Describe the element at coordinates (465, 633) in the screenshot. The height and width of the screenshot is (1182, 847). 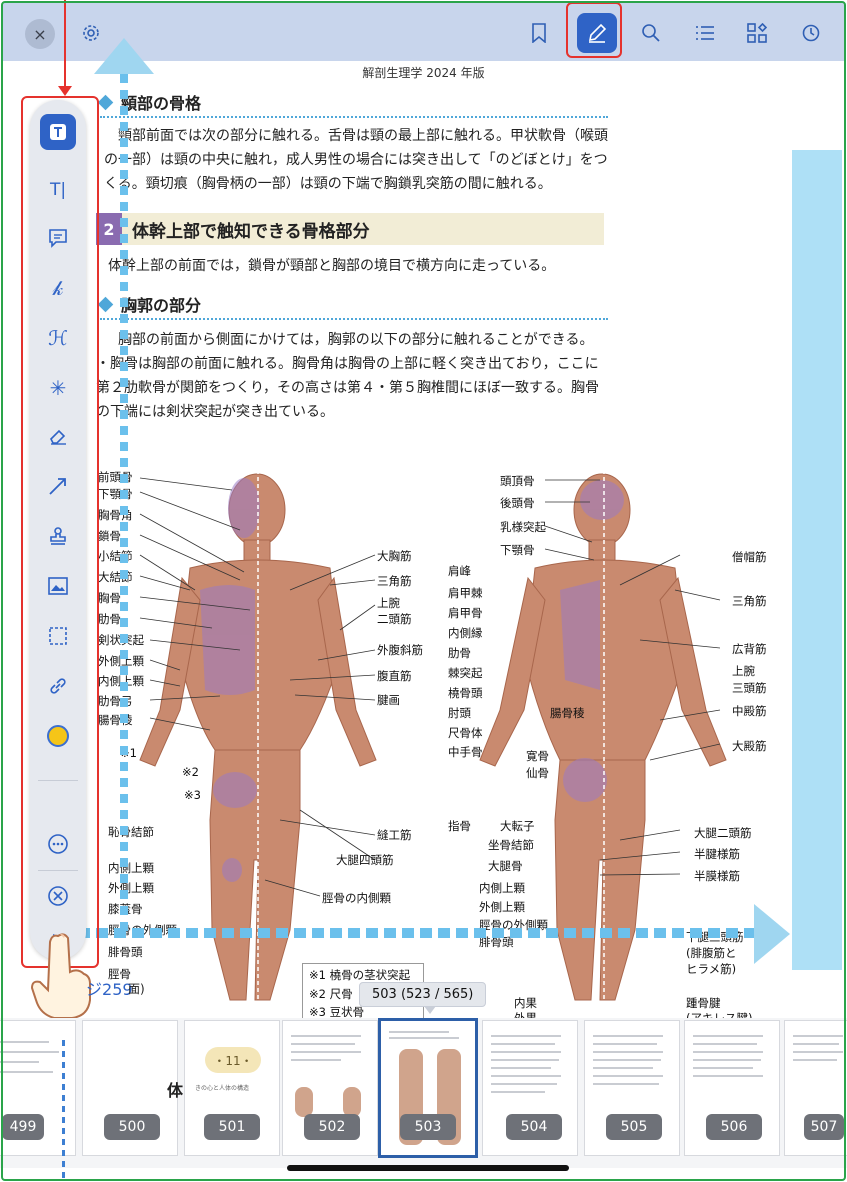
I see `label-medial-border: 内側縁` at that location.